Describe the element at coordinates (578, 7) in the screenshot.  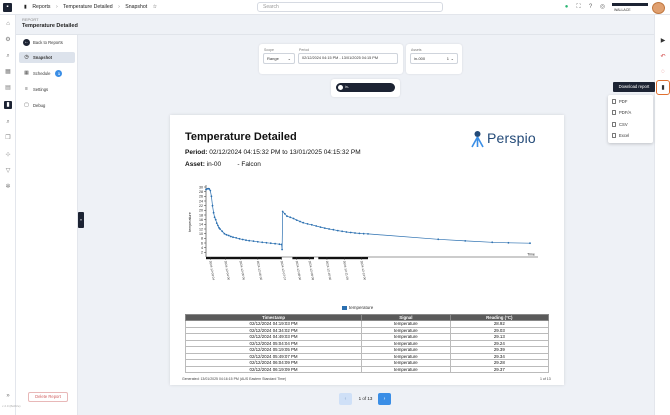
I see `fullscreen-icon: ⛶` at that location.